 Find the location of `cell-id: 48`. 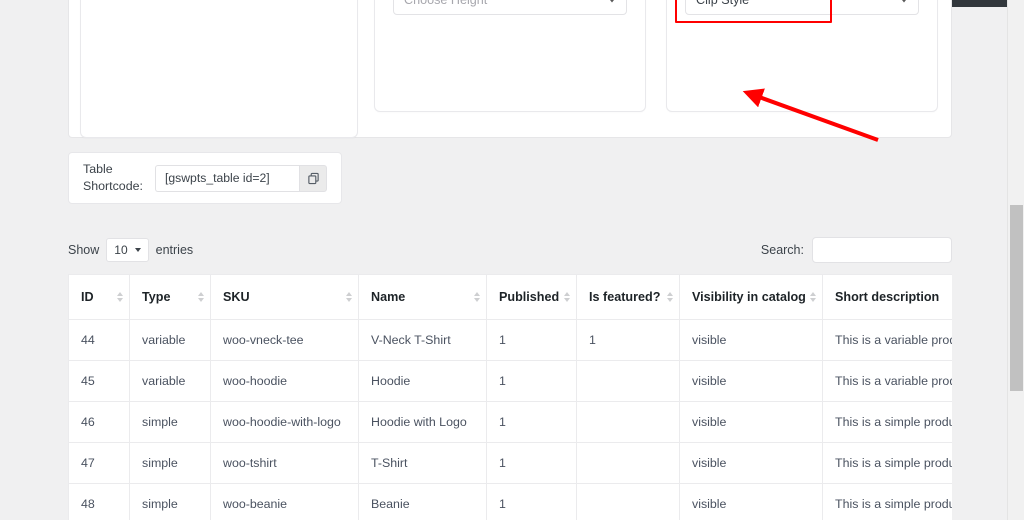

cell-id: 48 is located at coordinates (99, 501).